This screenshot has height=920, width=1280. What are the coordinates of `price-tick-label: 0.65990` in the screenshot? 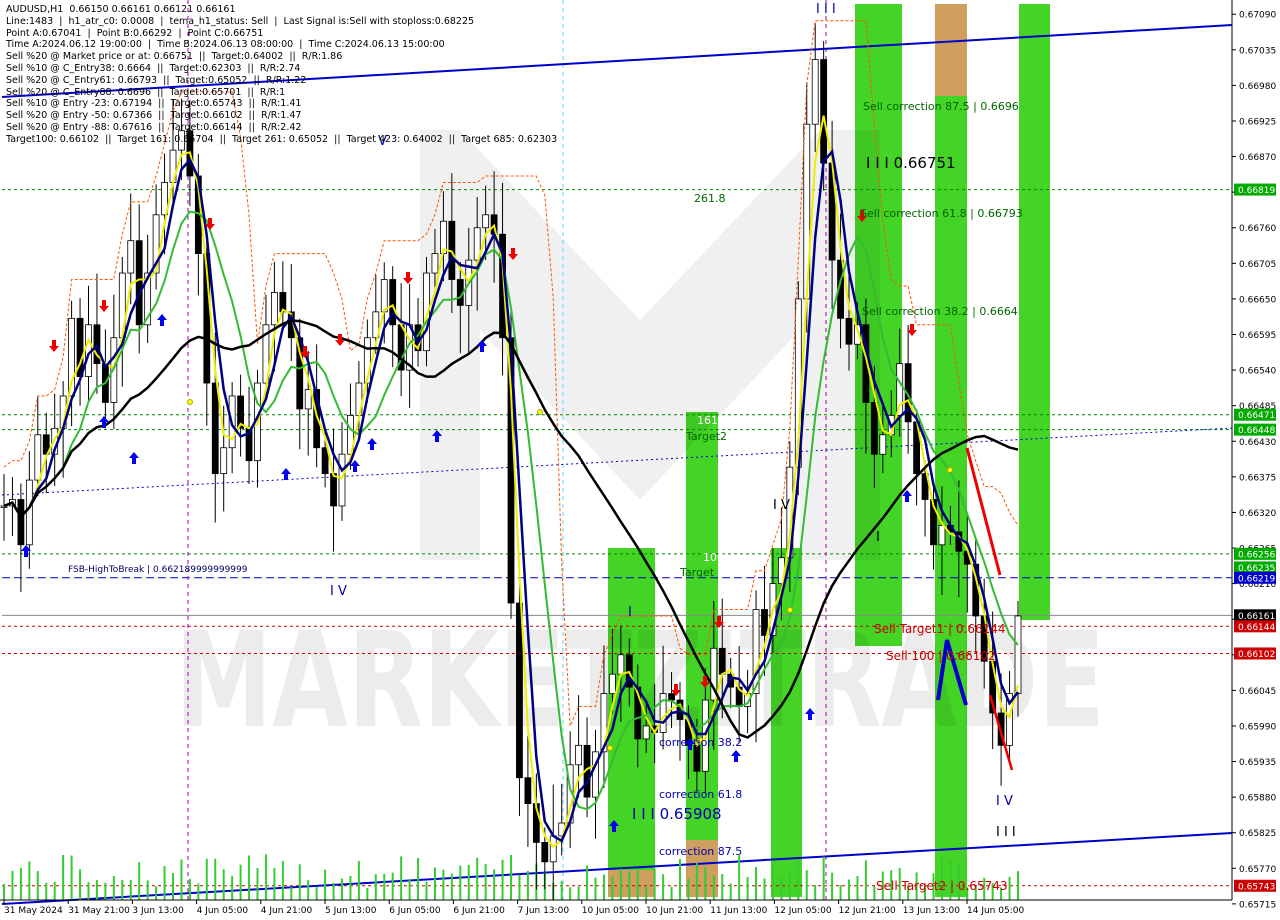 It's located at (1257, 727).